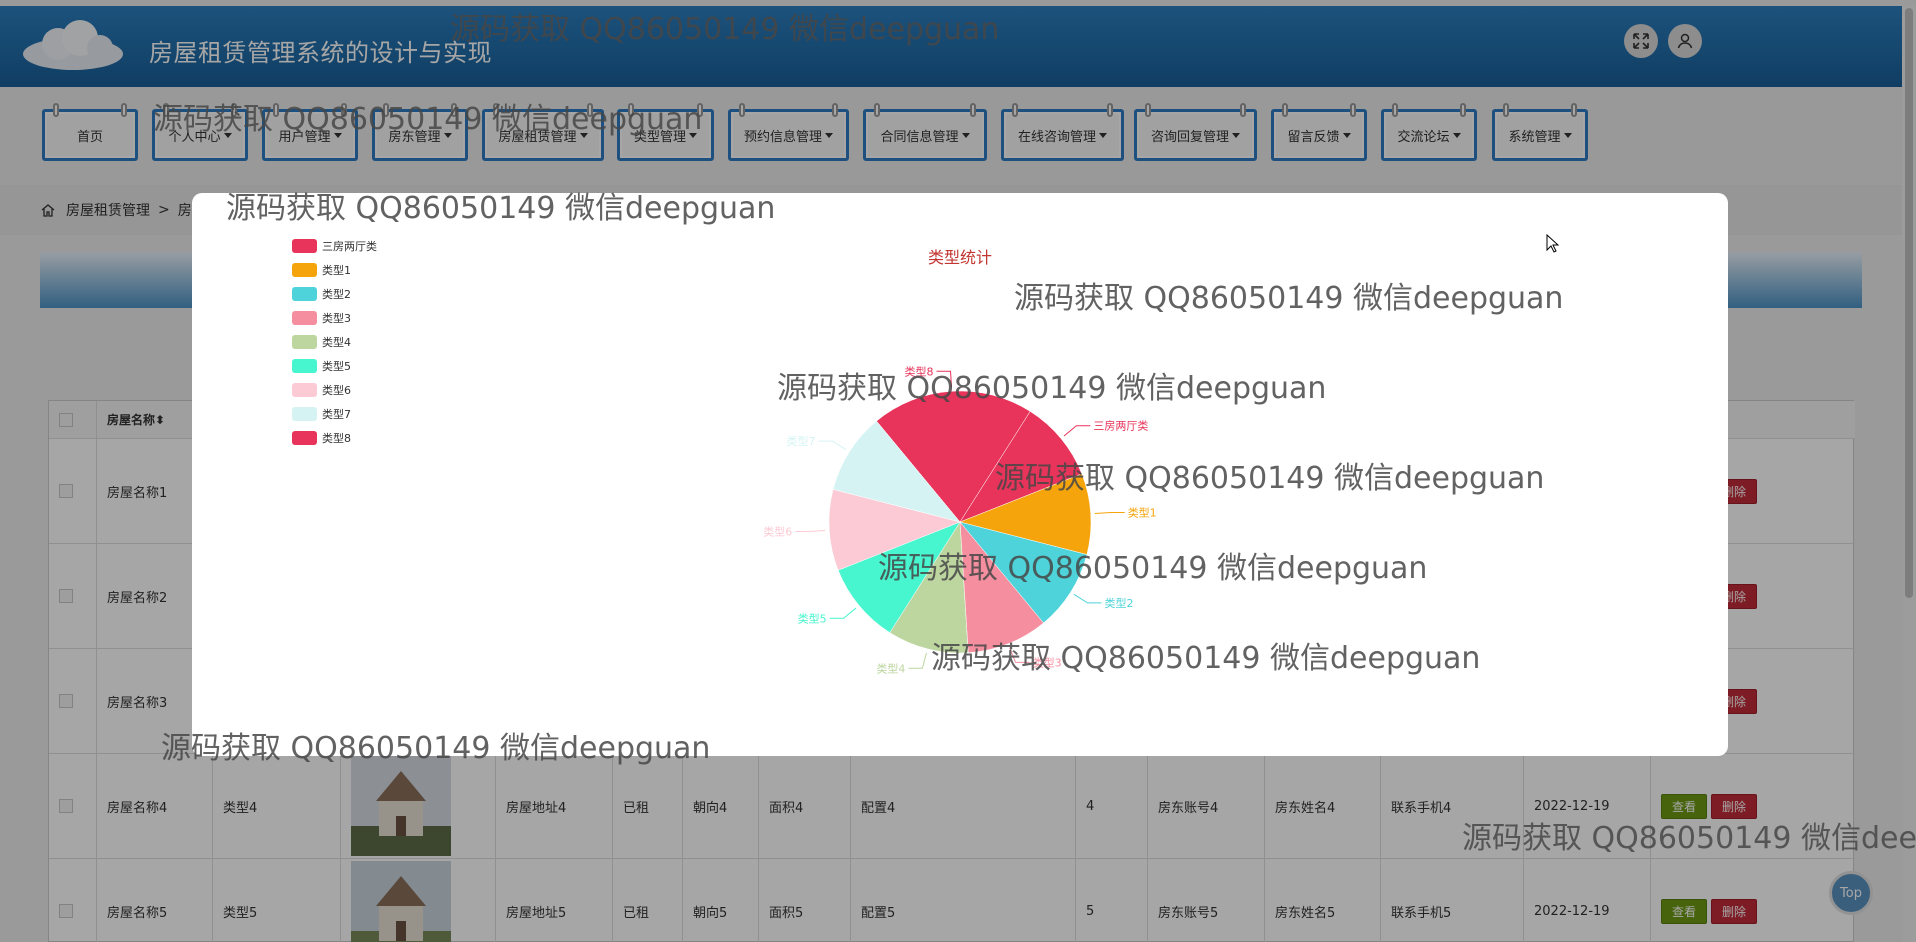  What do you see at coordinates (777, 531) in the screenshot?
I see `pie-slice-label: 类型6` at bounding box center [777, 531].